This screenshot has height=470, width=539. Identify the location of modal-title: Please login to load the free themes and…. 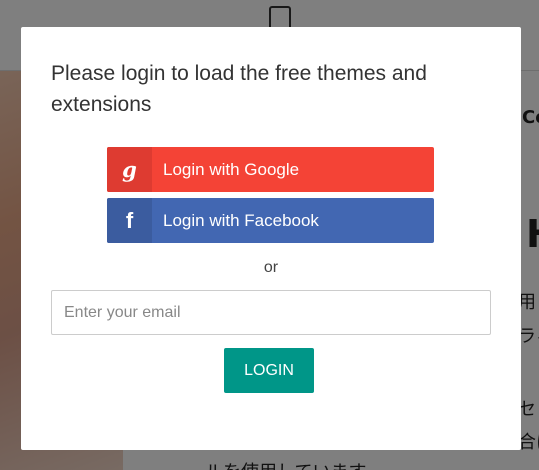
(239, 89).